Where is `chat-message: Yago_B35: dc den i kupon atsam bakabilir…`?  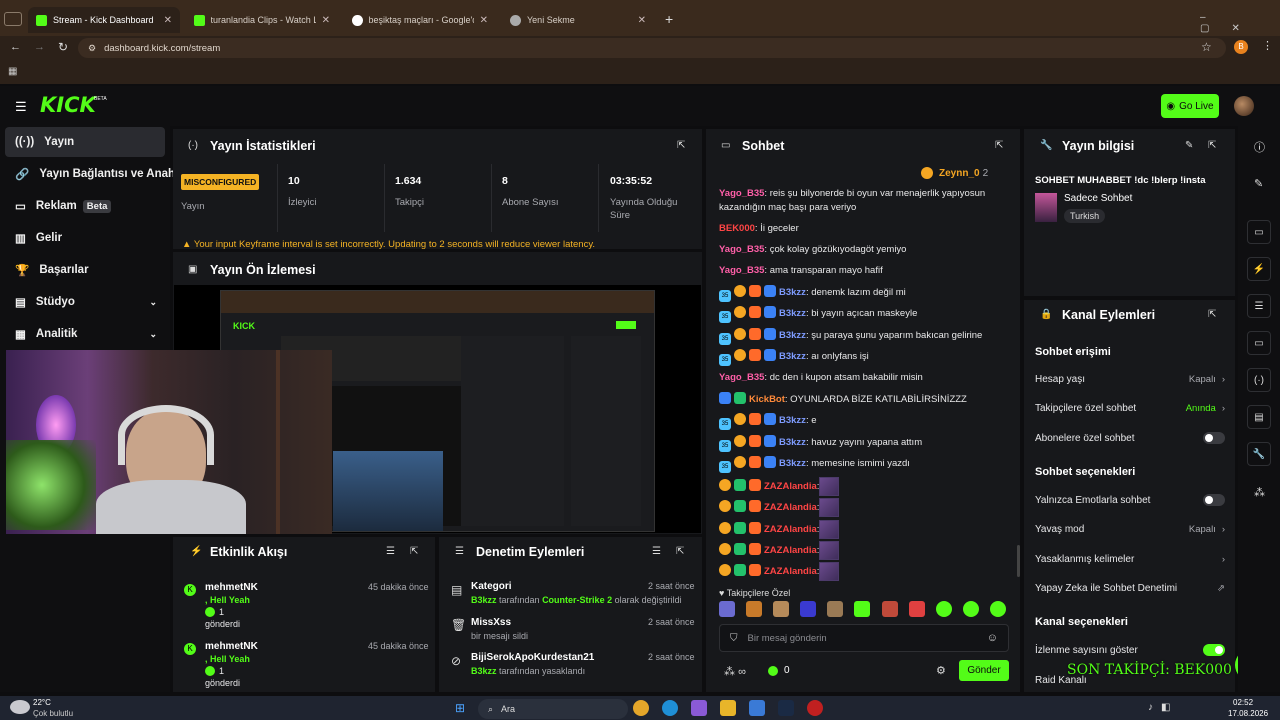
chat-message: Yago_B35: dc den i kupon atsam bakabilir… is located at coordinates (864, 378).